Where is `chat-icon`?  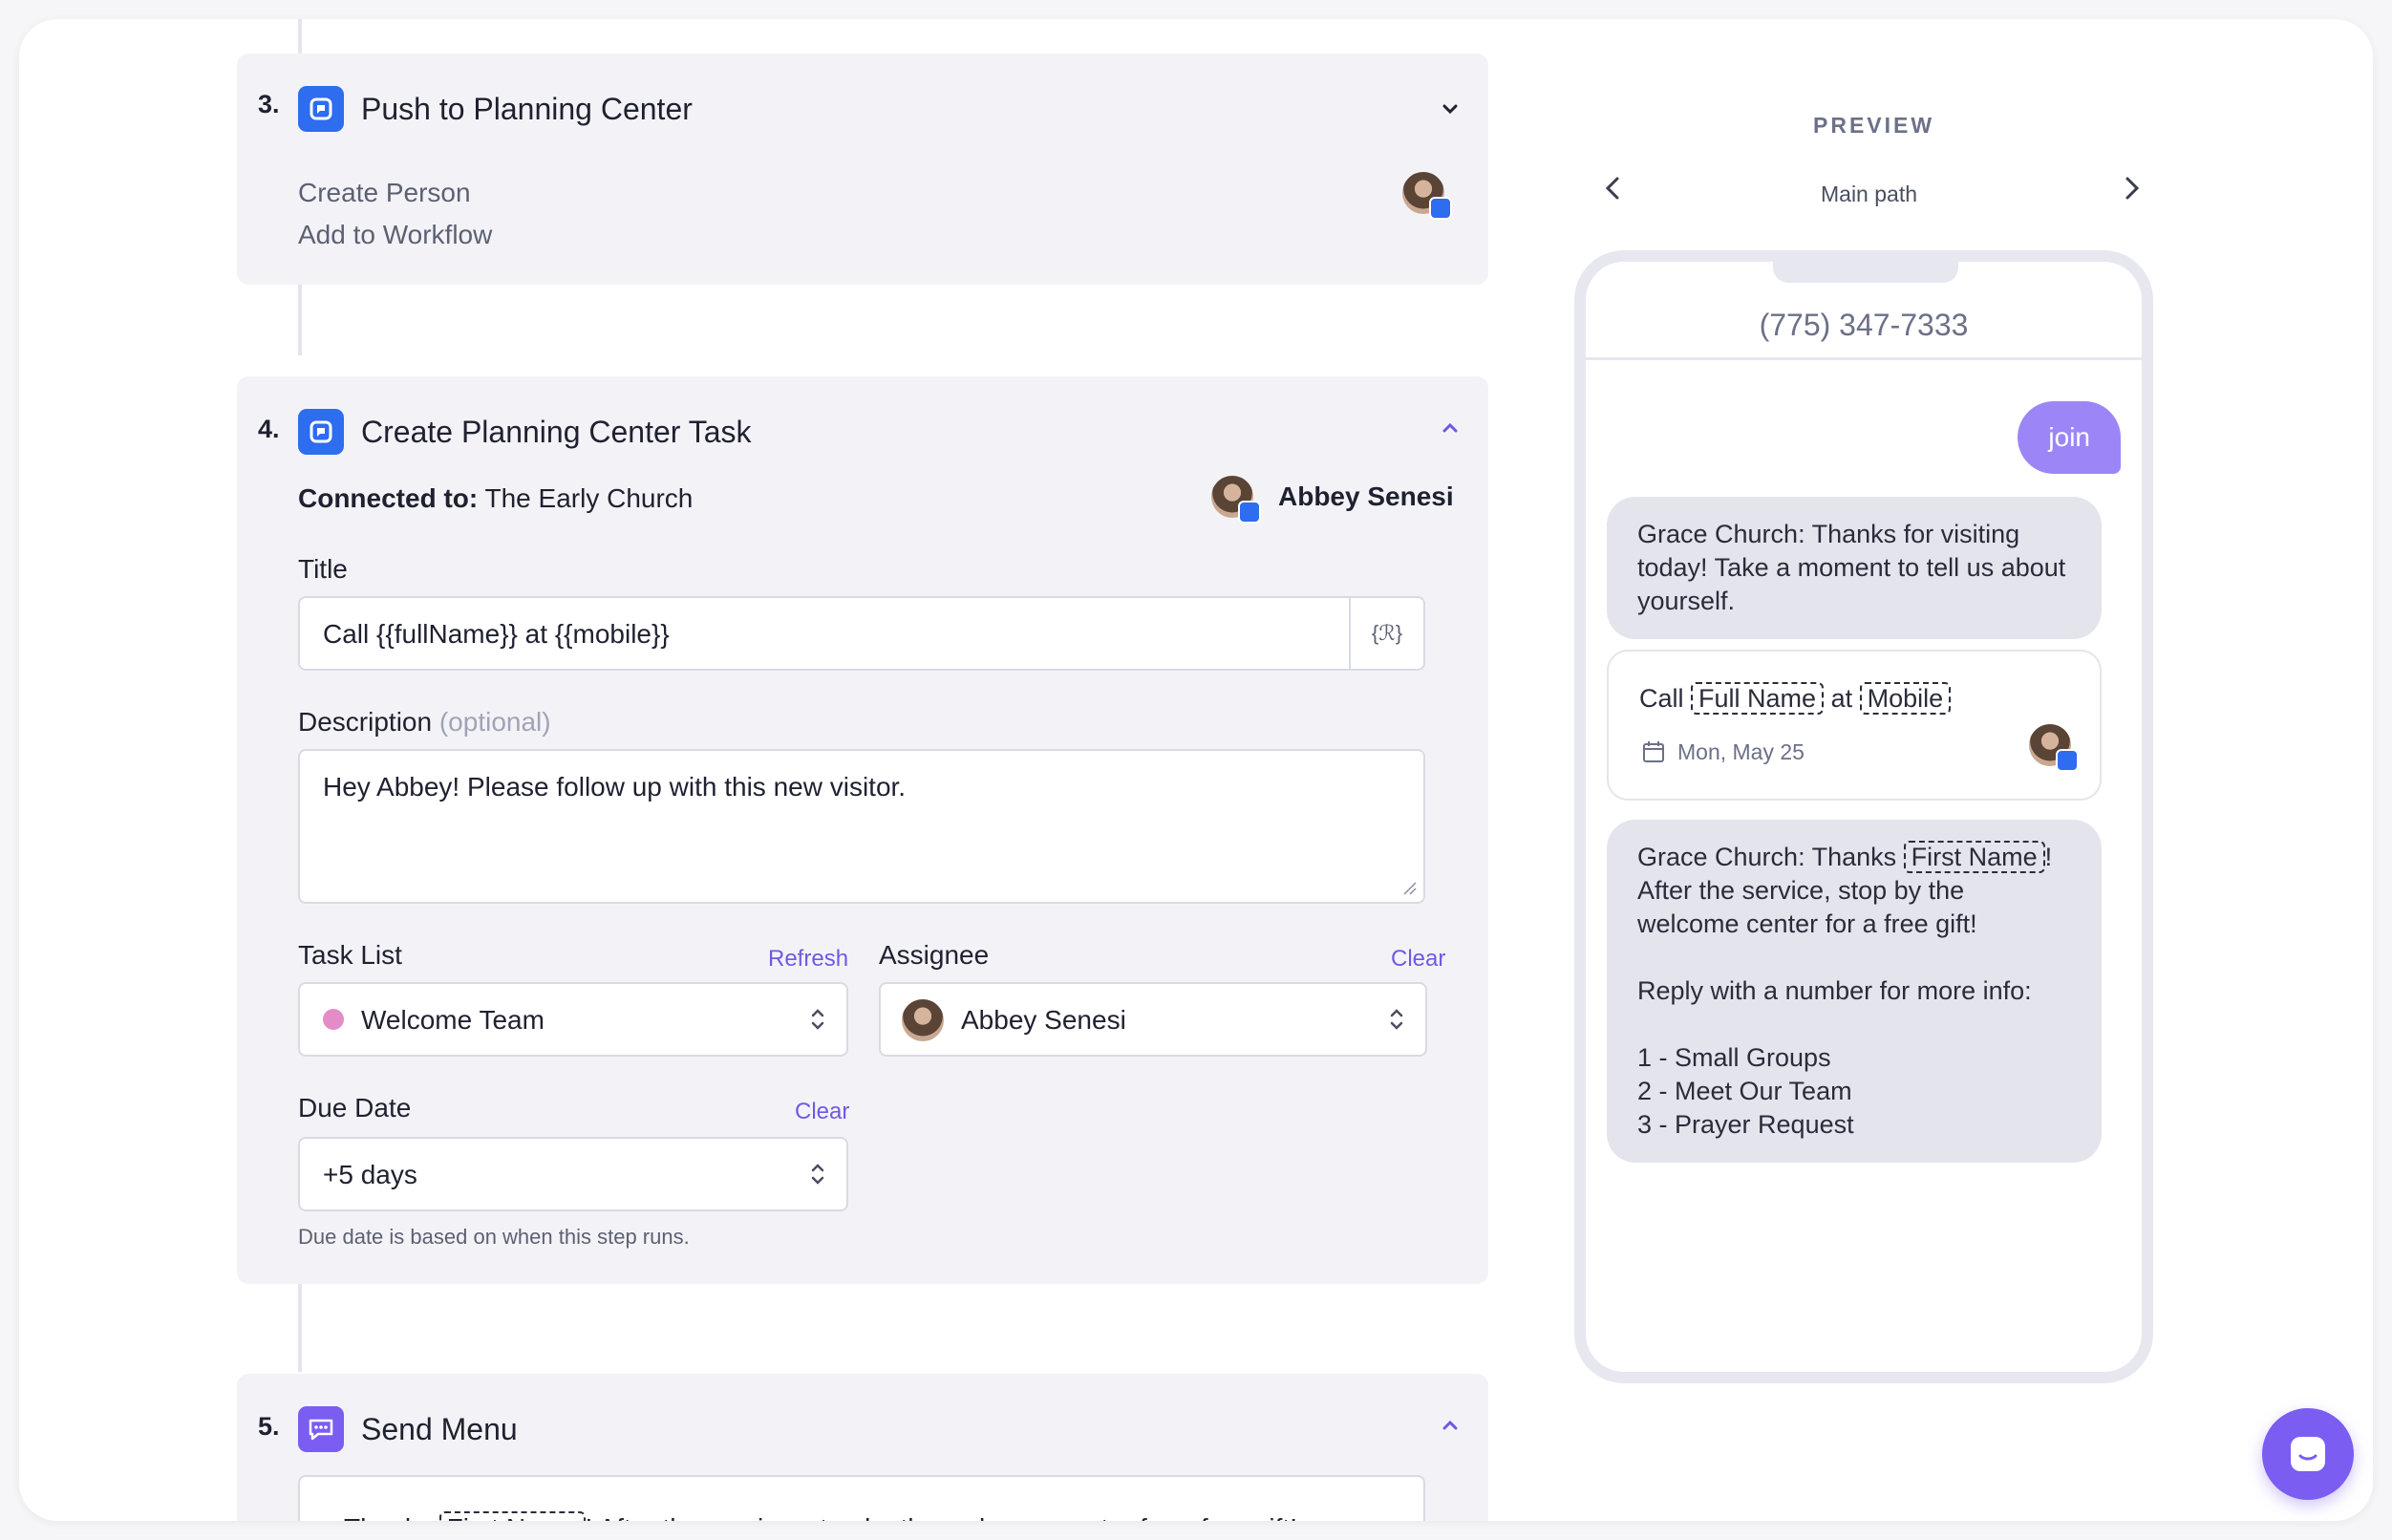 chat-icon is located at coordinates (2308, 1454).